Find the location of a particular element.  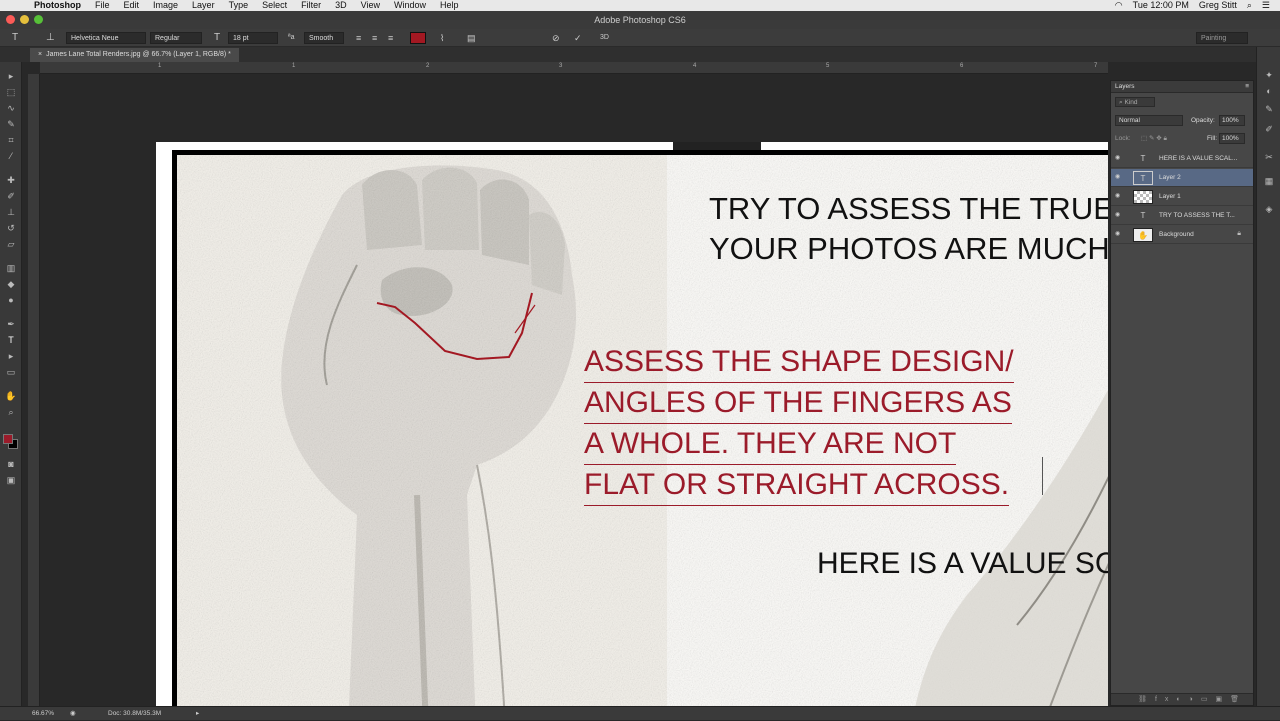

text-color-swatch is located at coordinates (418, 38).